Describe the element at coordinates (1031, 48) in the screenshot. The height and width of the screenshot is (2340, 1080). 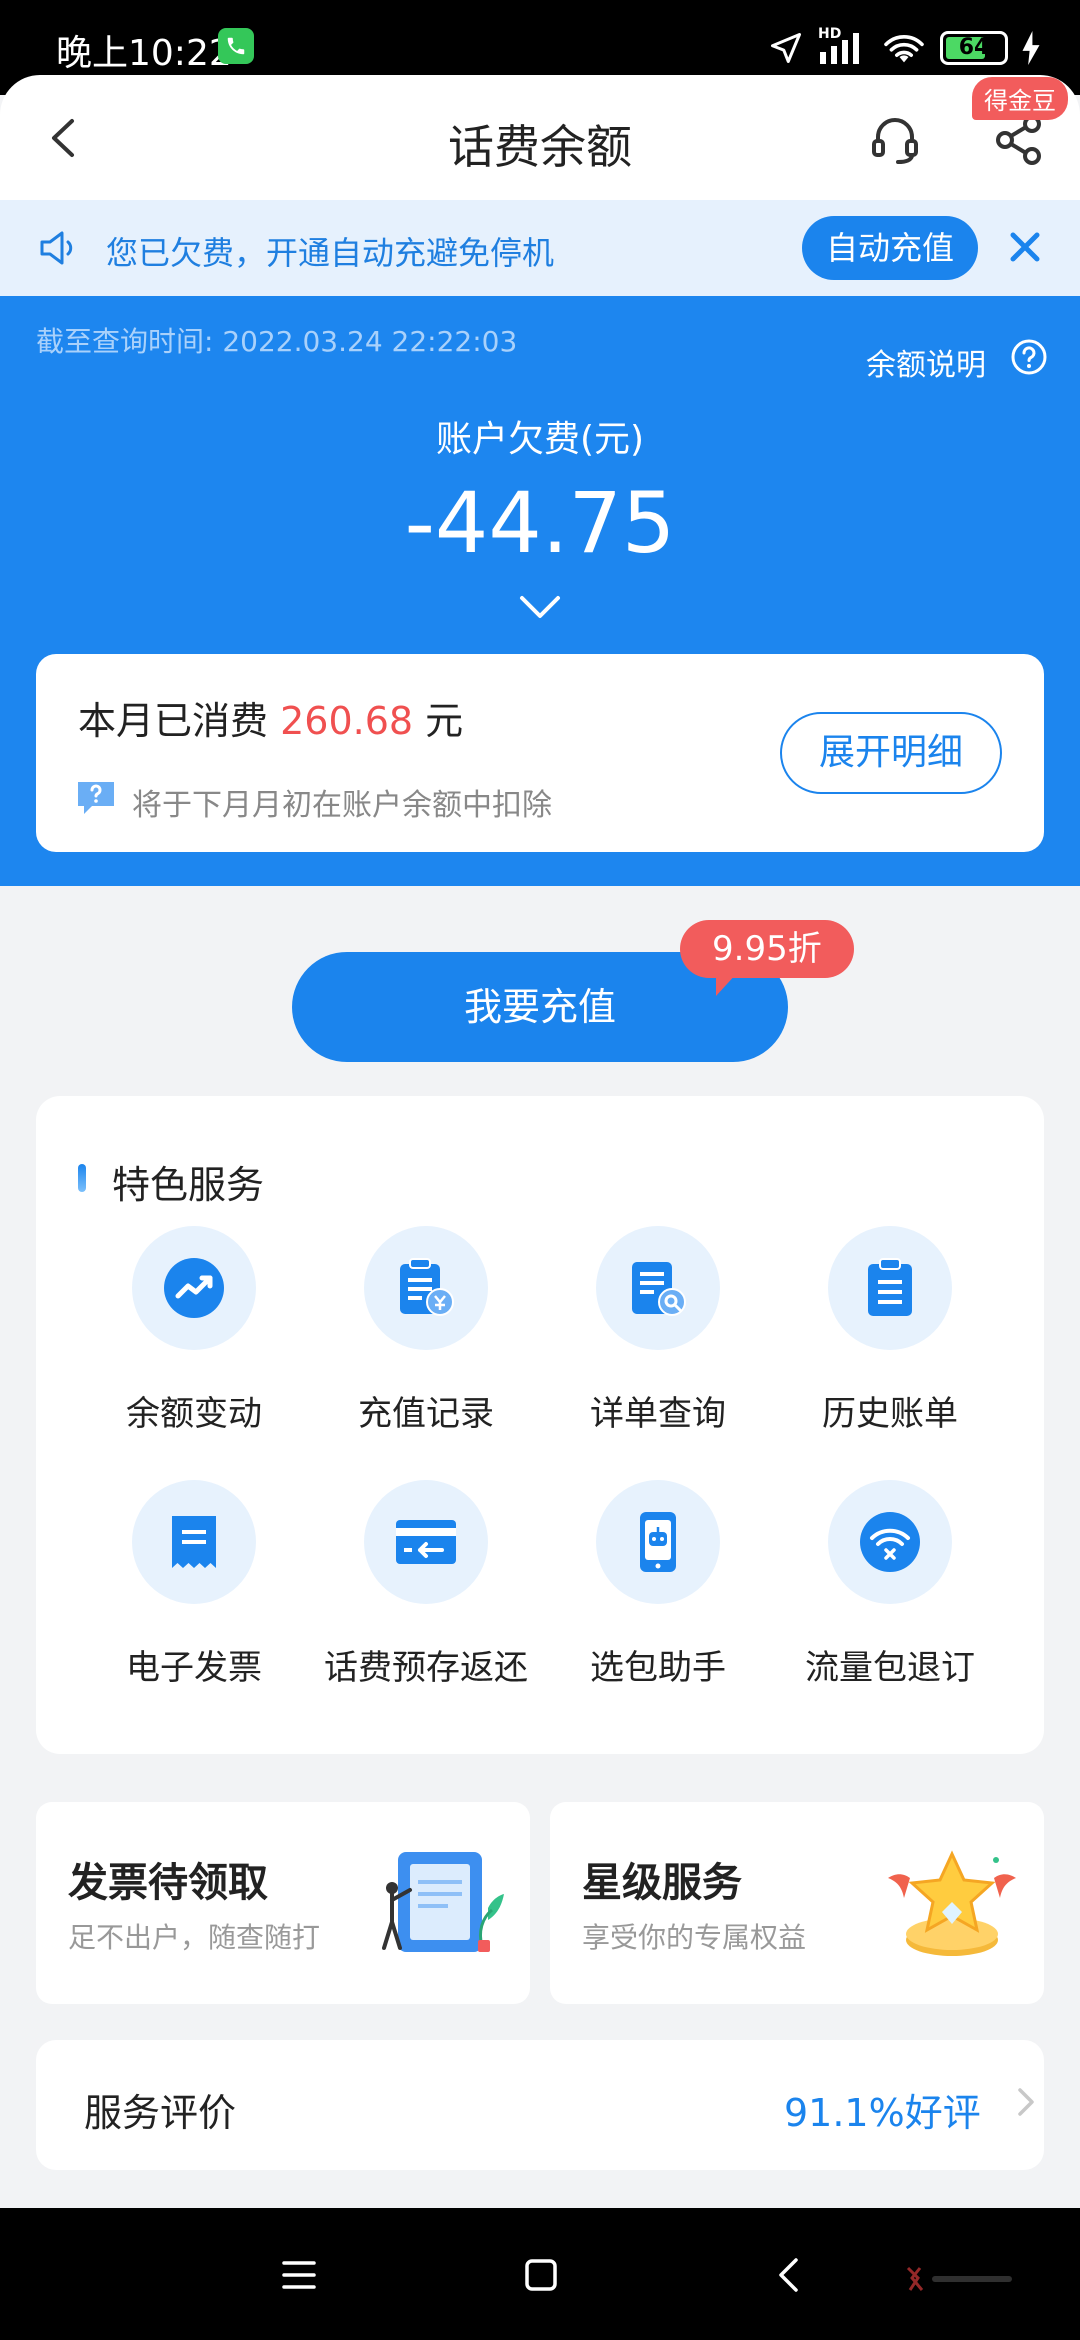
I see `charging-icon` at that location.